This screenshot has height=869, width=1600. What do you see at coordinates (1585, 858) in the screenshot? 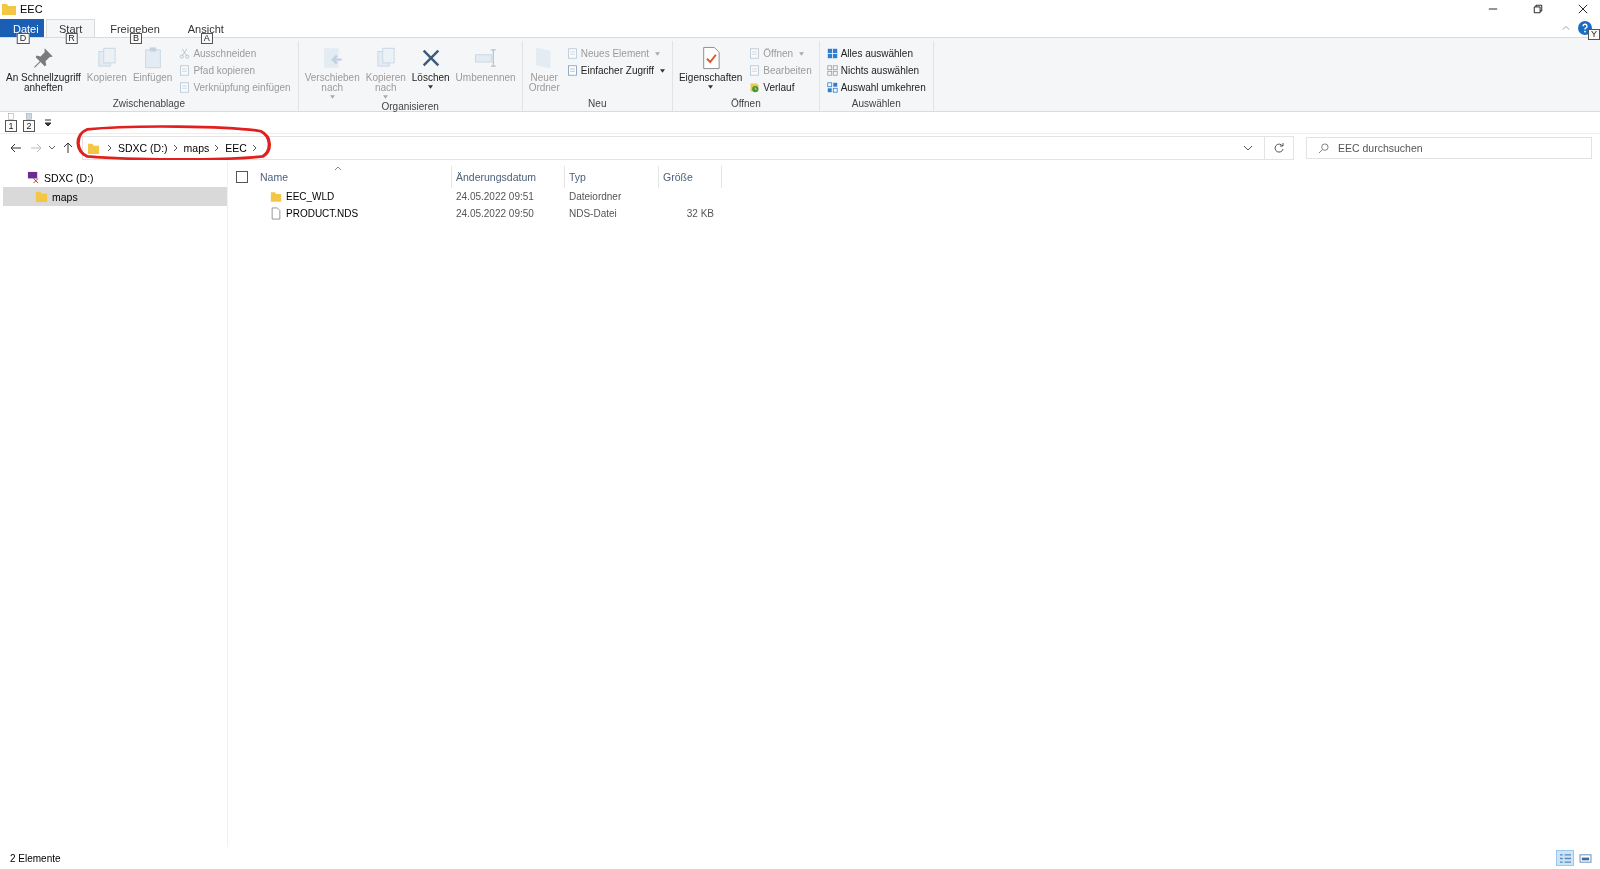
I see `tiles-view-icon` at bounding box center [1585, 858].